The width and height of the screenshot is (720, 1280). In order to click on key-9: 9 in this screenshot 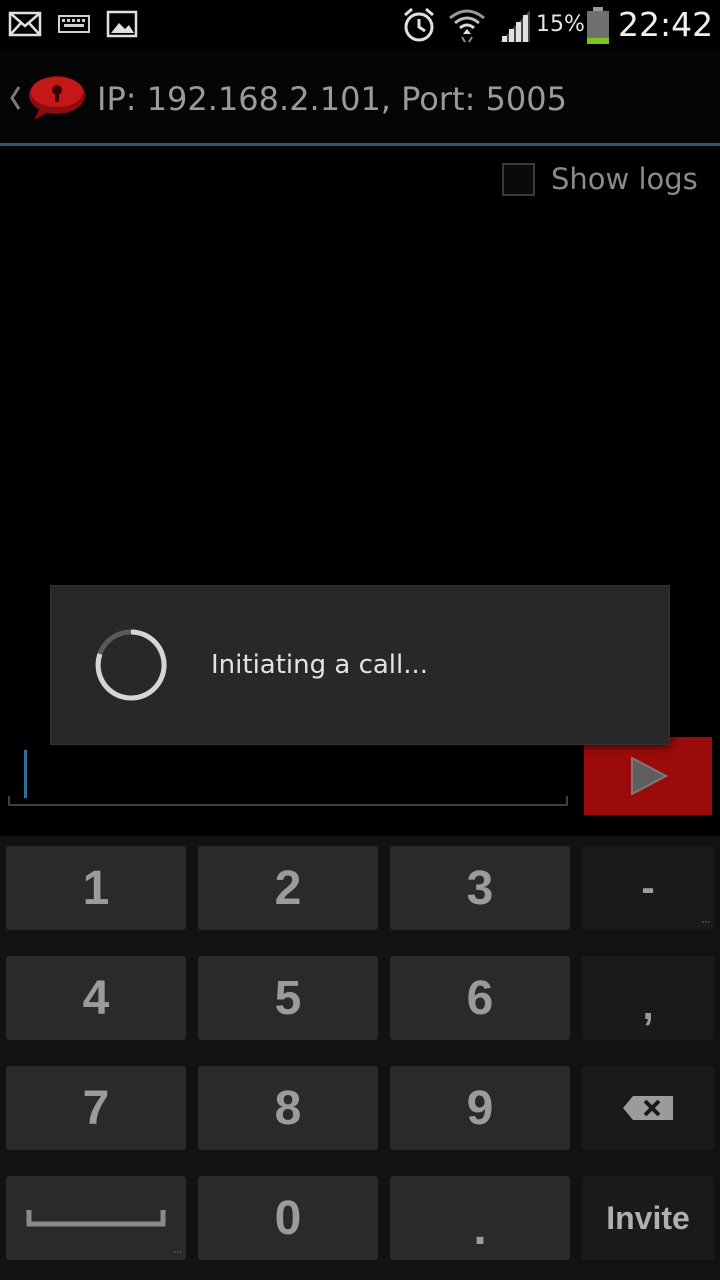, I will do `click(480, 1108)`.